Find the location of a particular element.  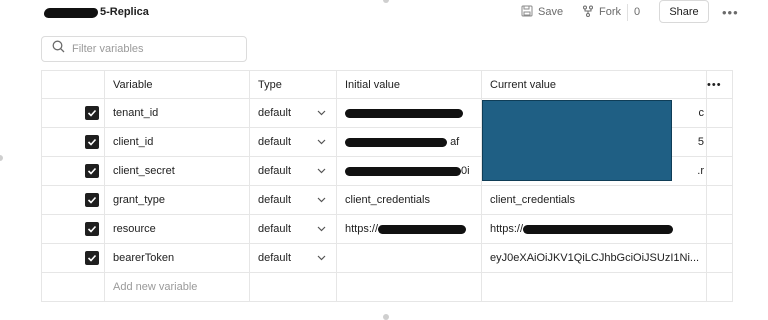

fork-button: Fork is located at coordinates (601, 12).